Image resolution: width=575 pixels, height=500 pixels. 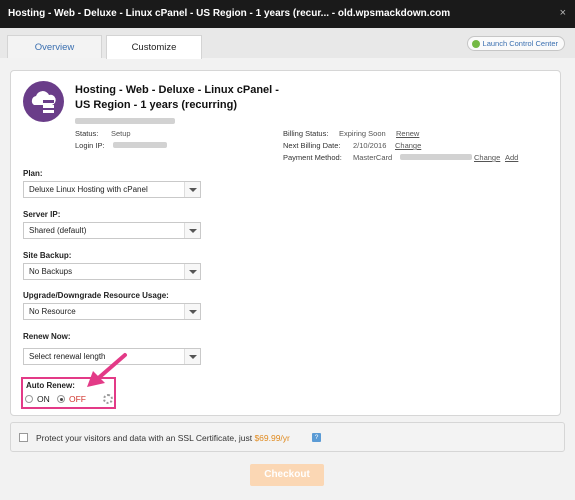 I want to click on upgrade-select: No Resource, so click(x=112, y=311).